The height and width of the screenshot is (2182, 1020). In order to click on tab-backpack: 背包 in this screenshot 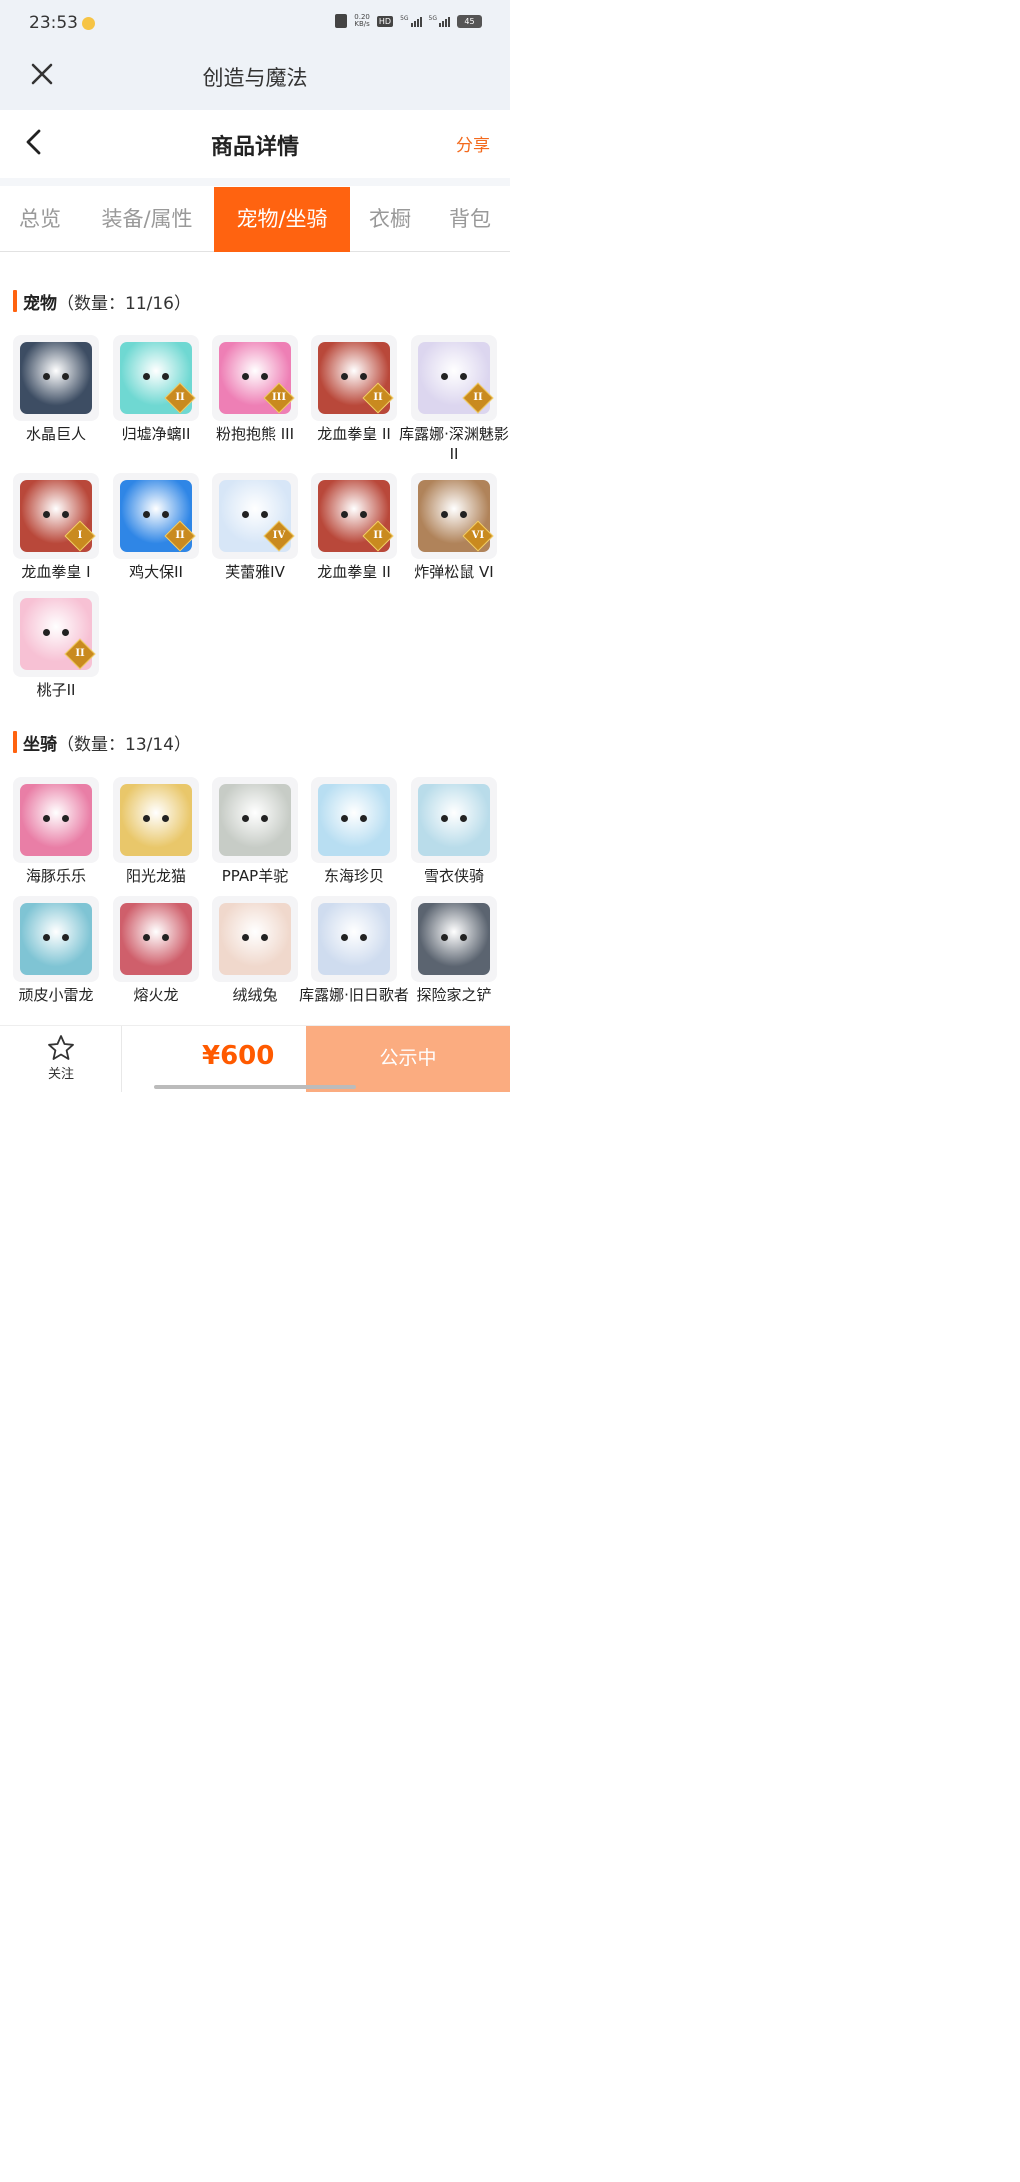, I will do `click(470, 219)`.